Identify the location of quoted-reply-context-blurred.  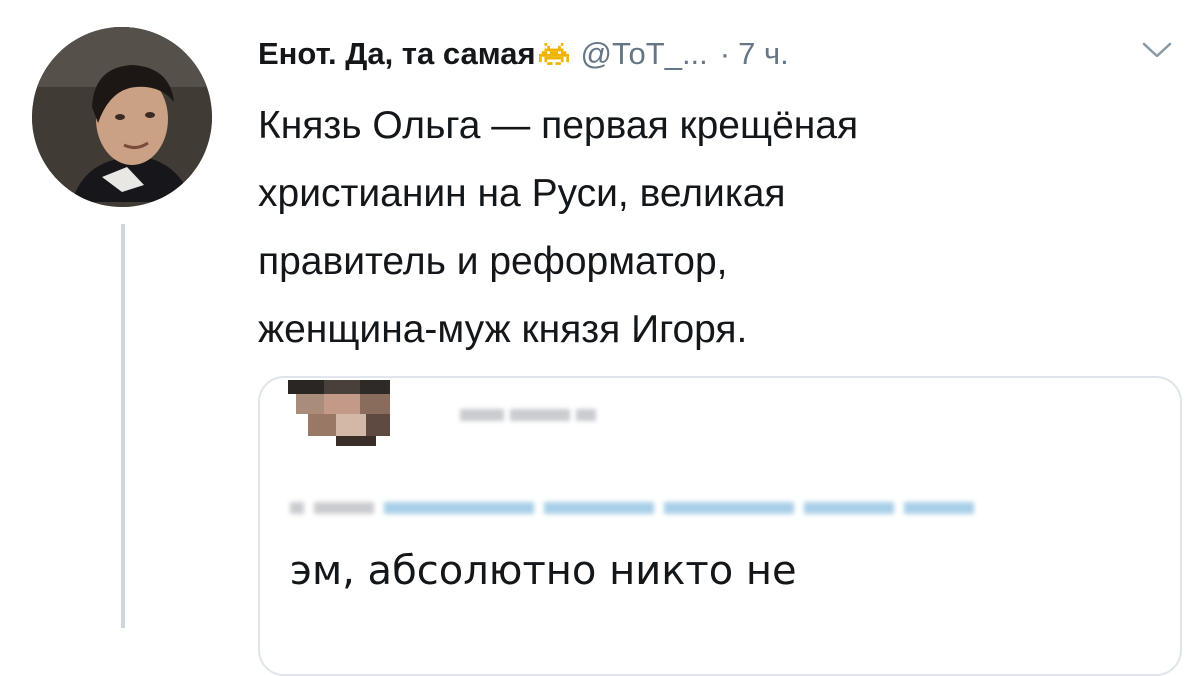
(660, 508).